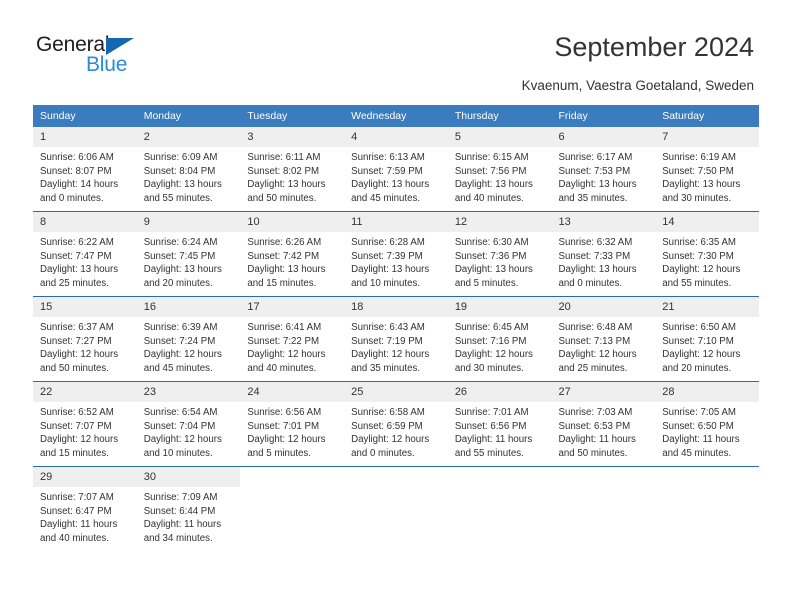 The height and width of the screenshot is (612, 792). I want to click on weekday-header-wednesday: Wednesday, so click(396, 116).